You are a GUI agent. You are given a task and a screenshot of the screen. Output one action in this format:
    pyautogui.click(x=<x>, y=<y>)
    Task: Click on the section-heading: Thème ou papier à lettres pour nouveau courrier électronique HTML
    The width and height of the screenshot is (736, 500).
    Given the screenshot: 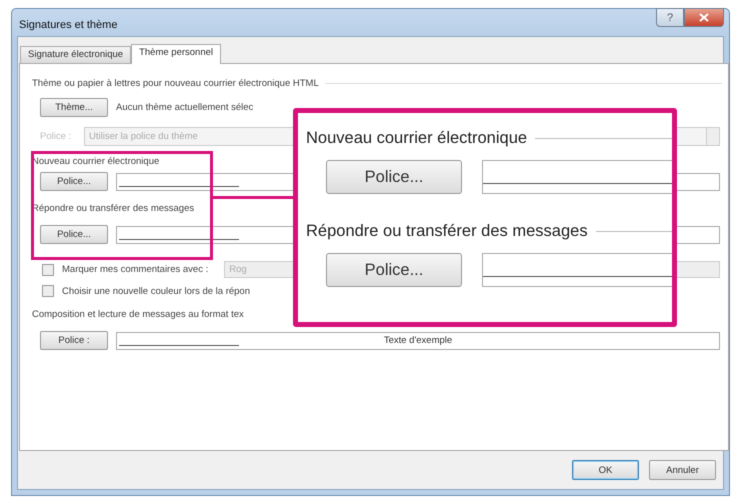 What is the action you would take?
    pyautogui.click(x=175, y=83)
    